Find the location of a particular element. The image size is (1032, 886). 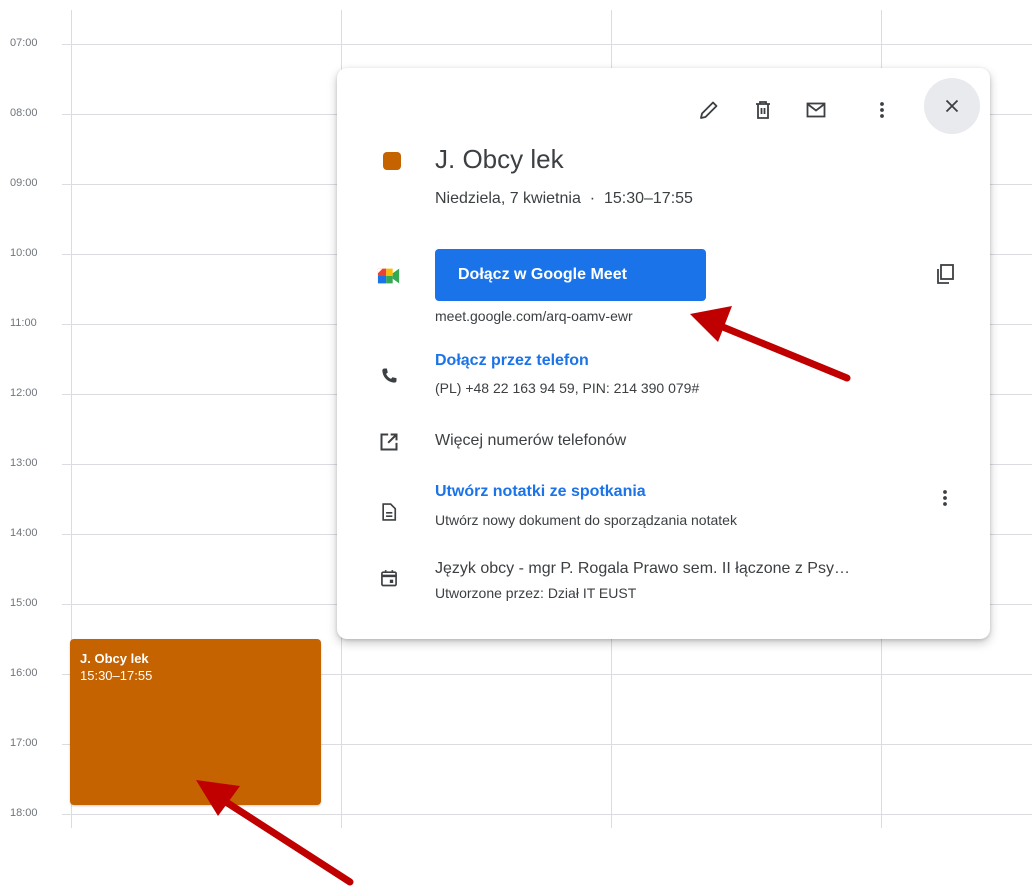

created-by: Utworzone przez: Dział IT EUST is located at coordinates (536, 593).